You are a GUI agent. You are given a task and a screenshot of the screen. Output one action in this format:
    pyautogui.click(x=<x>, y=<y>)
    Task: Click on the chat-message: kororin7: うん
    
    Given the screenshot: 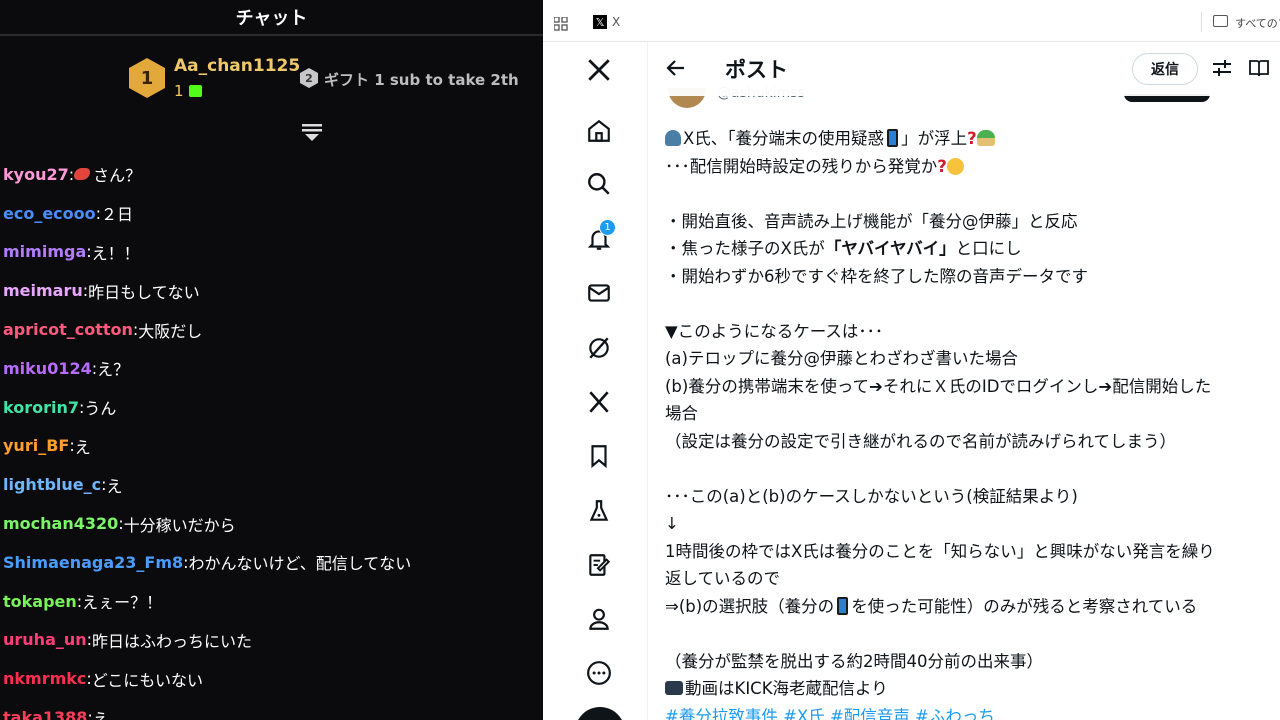 What is the action you would take?
    pyautogui.click(x=271, y=407)
    